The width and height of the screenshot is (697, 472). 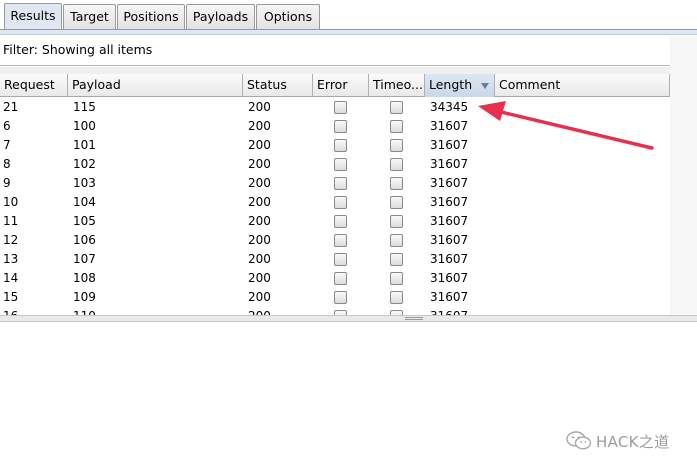 I want to click on table-row: 6 100 200 31607, so click(x=335, y=126).